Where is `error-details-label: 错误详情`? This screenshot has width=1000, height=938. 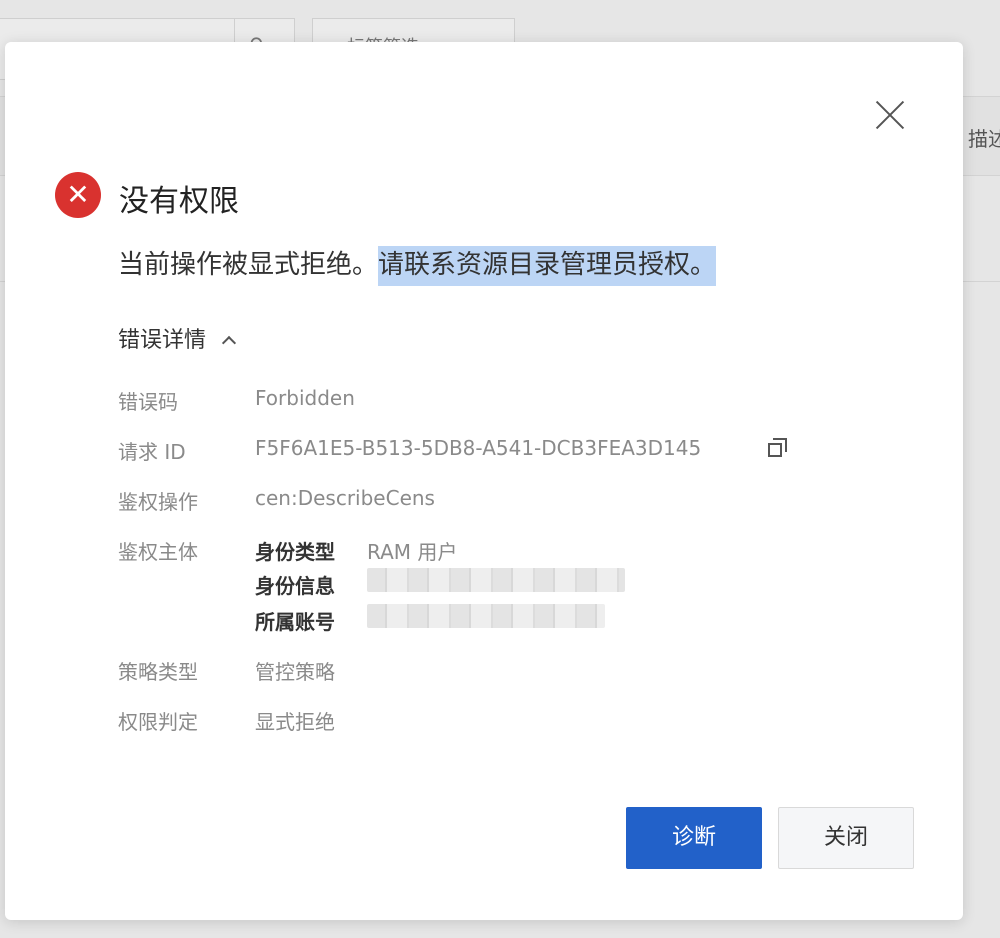 error-details-label: 错误详情 is located at coordinates (162, 340).